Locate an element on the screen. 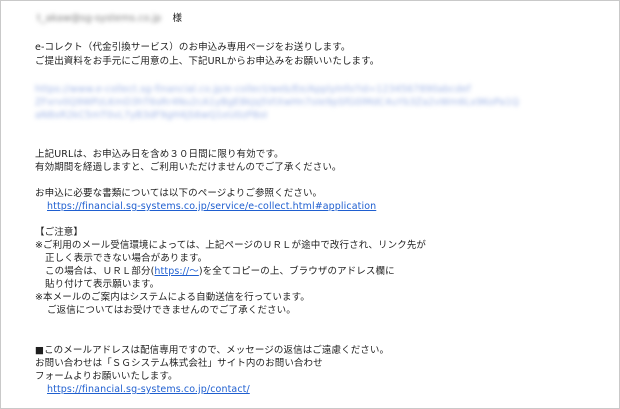 The height and width of the screenshot is (409, 620). footer-line-1: ■このメールアドレスは配信専用ですので、メッセージの返信はご遠慮ください。 is located at coordinates (212, 350).